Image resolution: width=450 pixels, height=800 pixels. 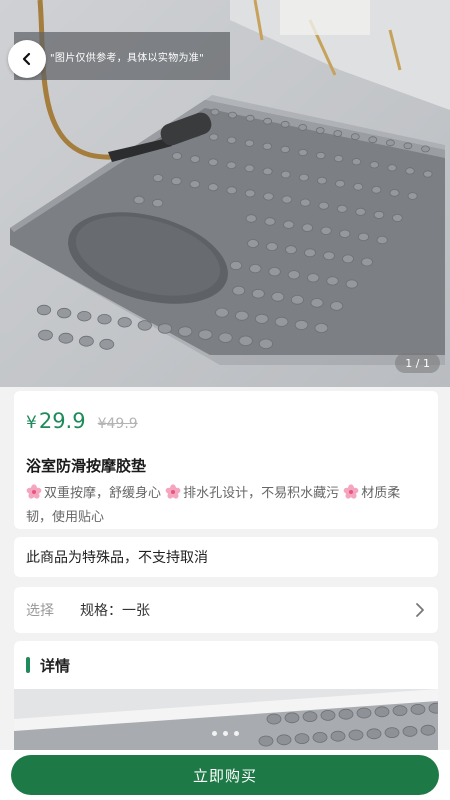 What do you see at coordinates (417, 363) in the screenshot?
I see `image-counter: 1 / 1` at bounding box center [417, 363].